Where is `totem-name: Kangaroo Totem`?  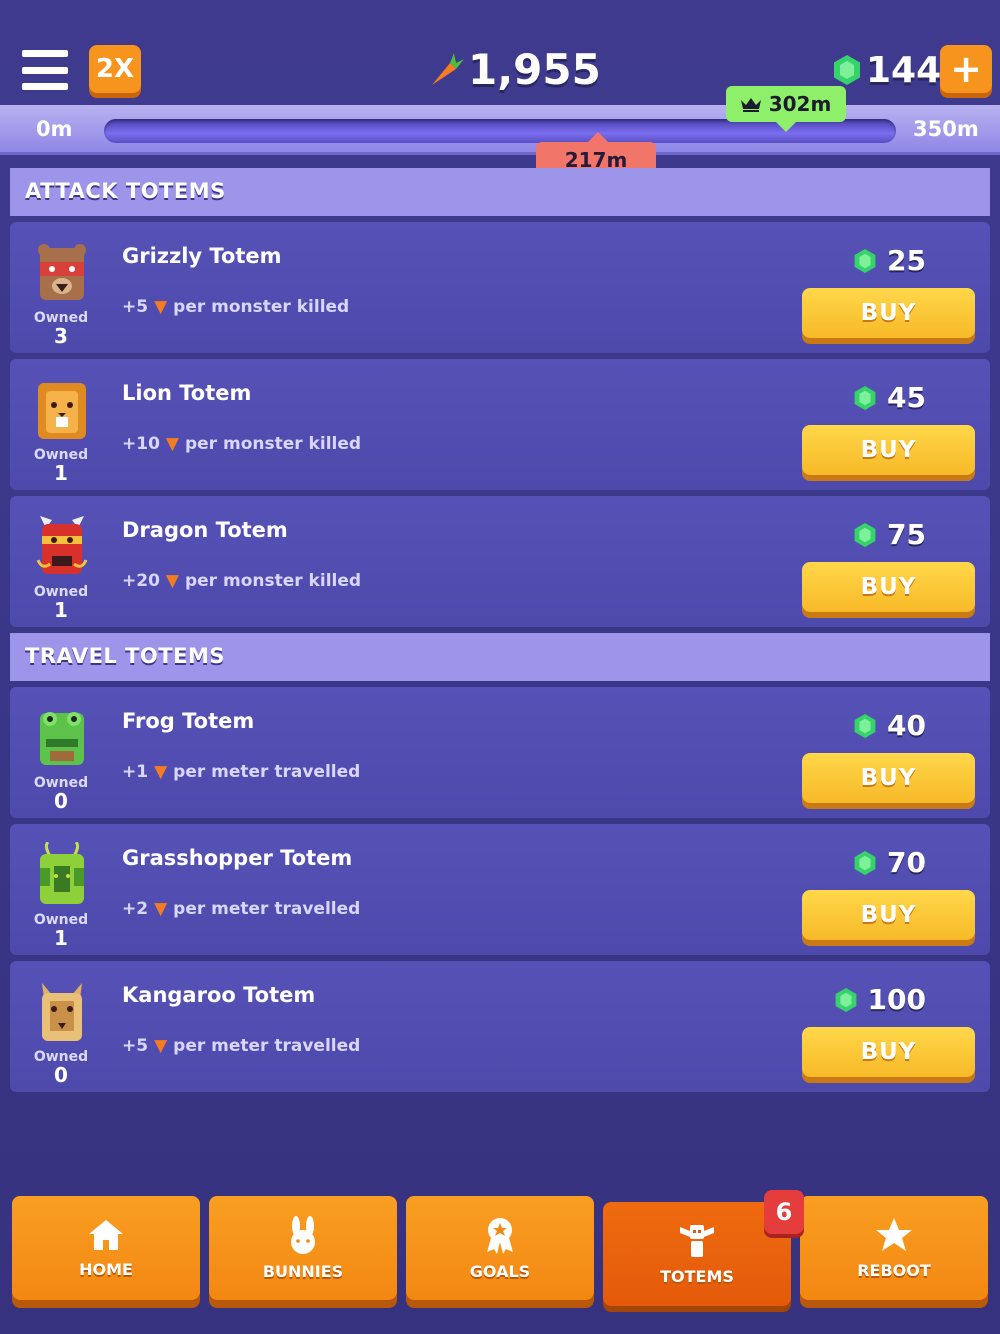 totem-name: Kangaroo Totem is located at coordinates (219, 995).